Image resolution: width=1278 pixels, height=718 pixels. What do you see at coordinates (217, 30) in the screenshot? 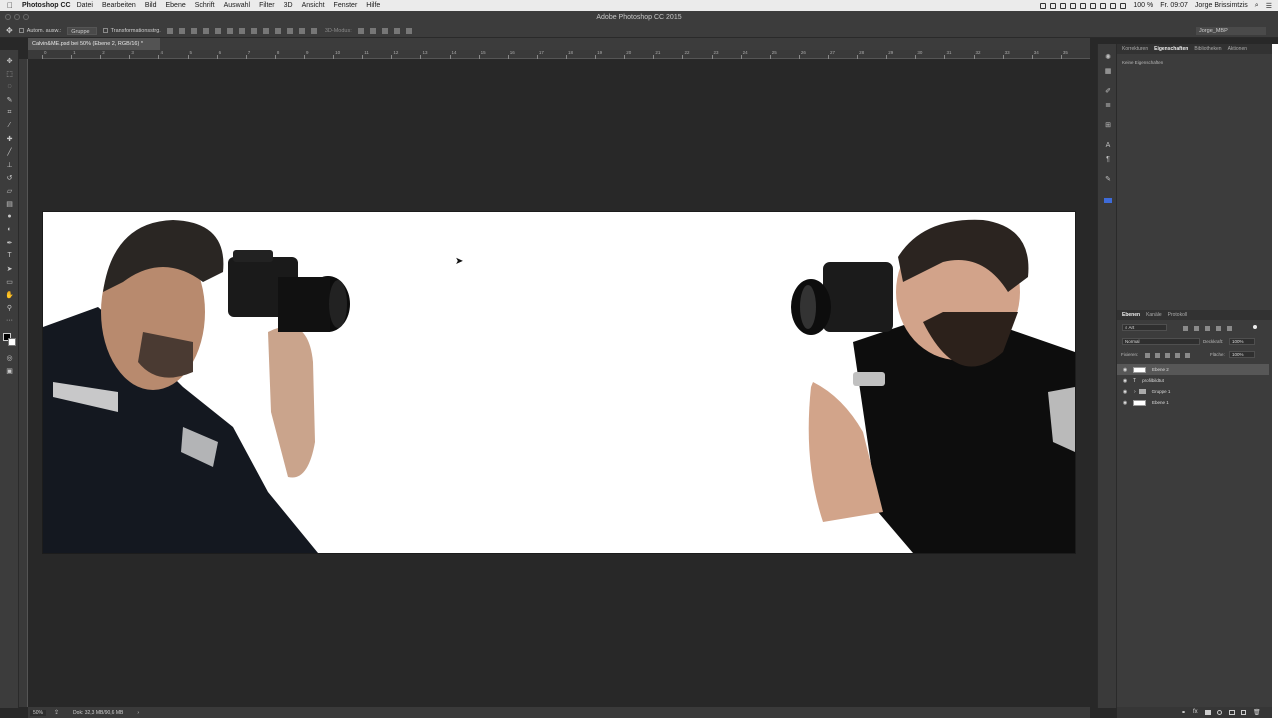
I see `align-hcenter-icon` at bounding box center [217, 30].